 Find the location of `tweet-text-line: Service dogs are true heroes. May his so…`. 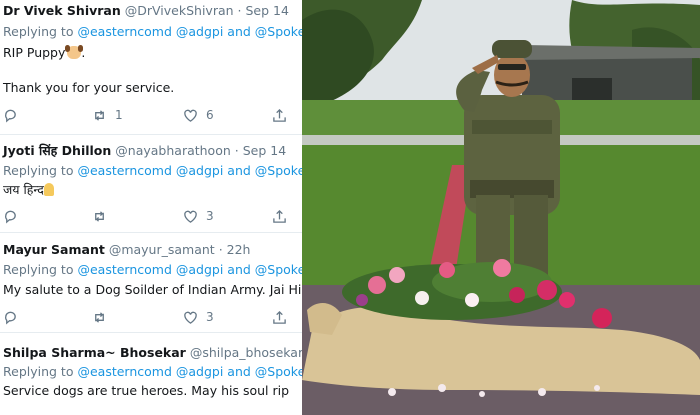

tweet-text-line: Service dogs are true heroes. May his so… is located at coordinates (146, 390).